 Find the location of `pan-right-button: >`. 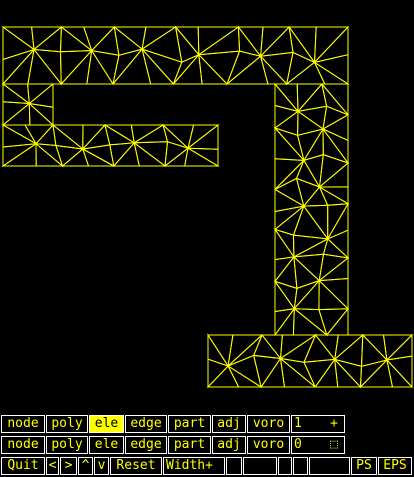

pan-right-button: > is located at coordinates (68, 466).